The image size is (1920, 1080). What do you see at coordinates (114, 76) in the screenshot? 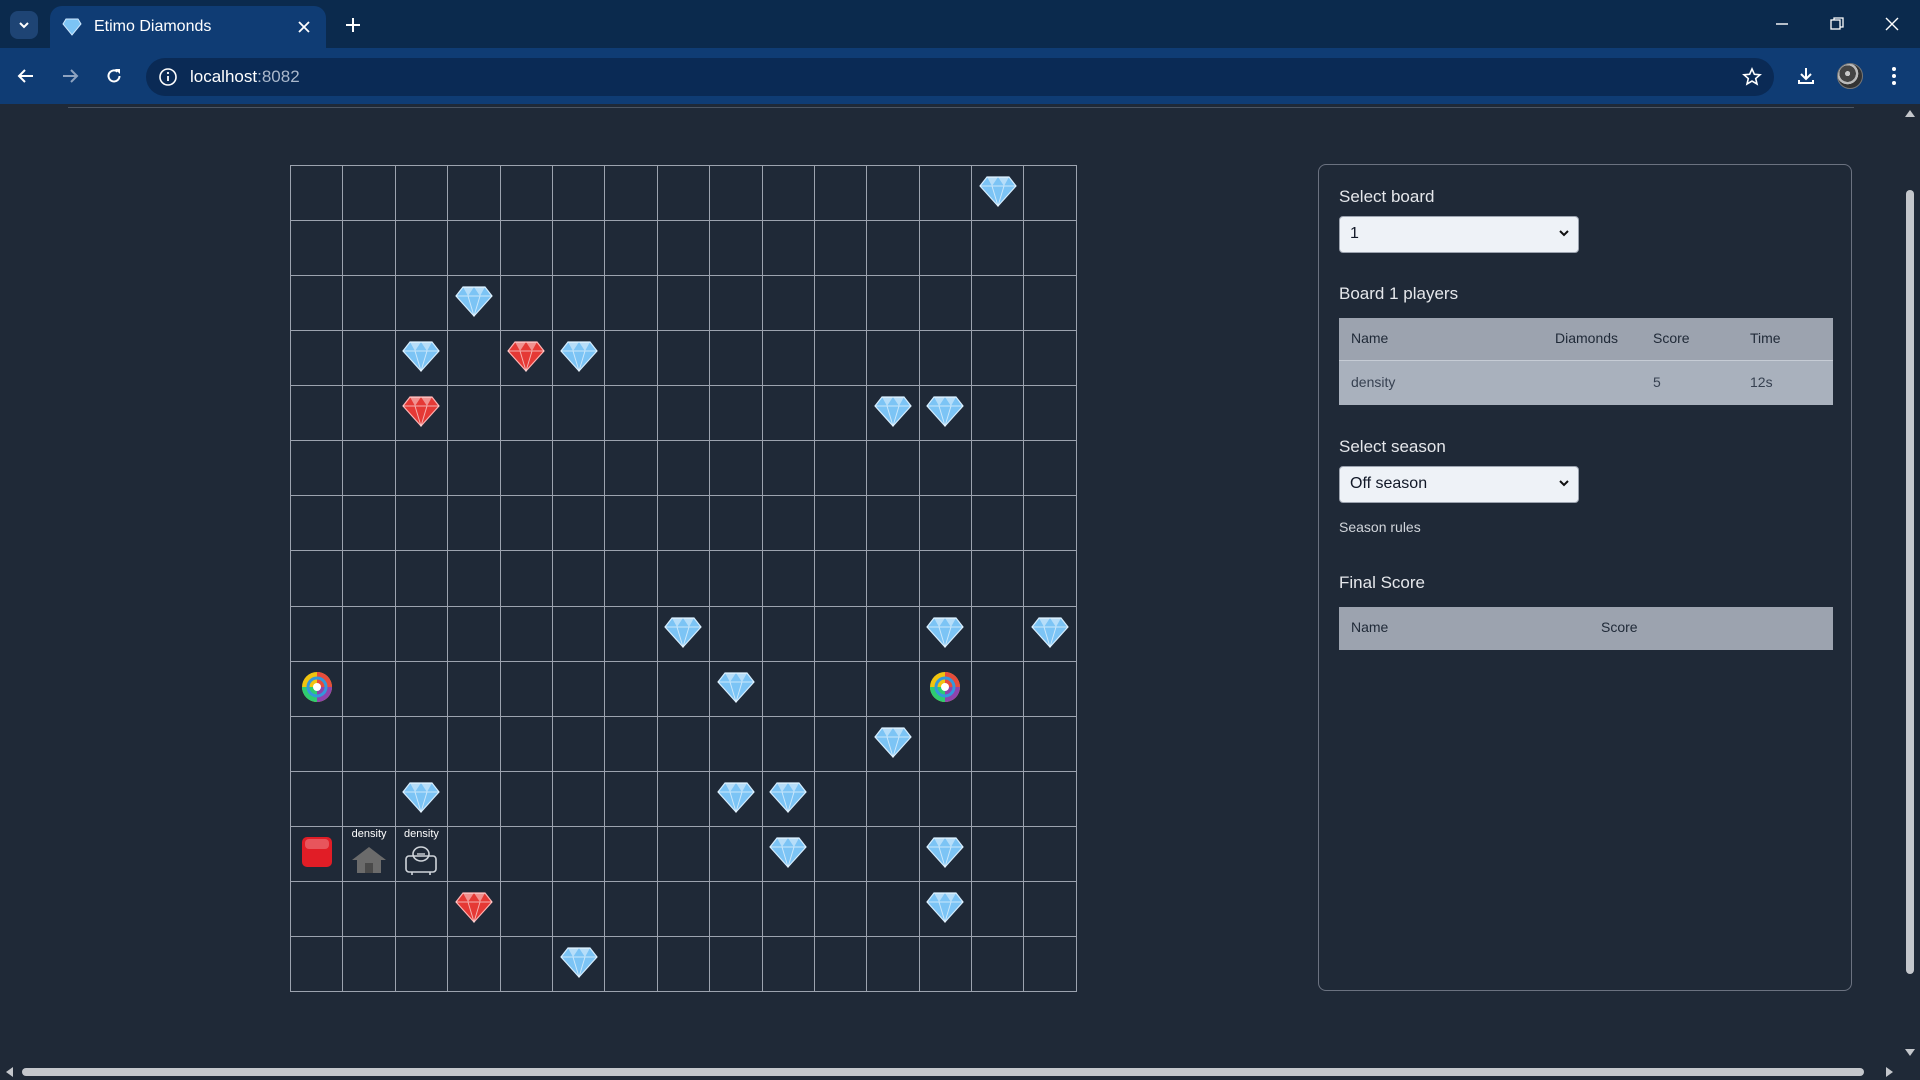
I see `reload-icon` at bounding box center [114, 76].